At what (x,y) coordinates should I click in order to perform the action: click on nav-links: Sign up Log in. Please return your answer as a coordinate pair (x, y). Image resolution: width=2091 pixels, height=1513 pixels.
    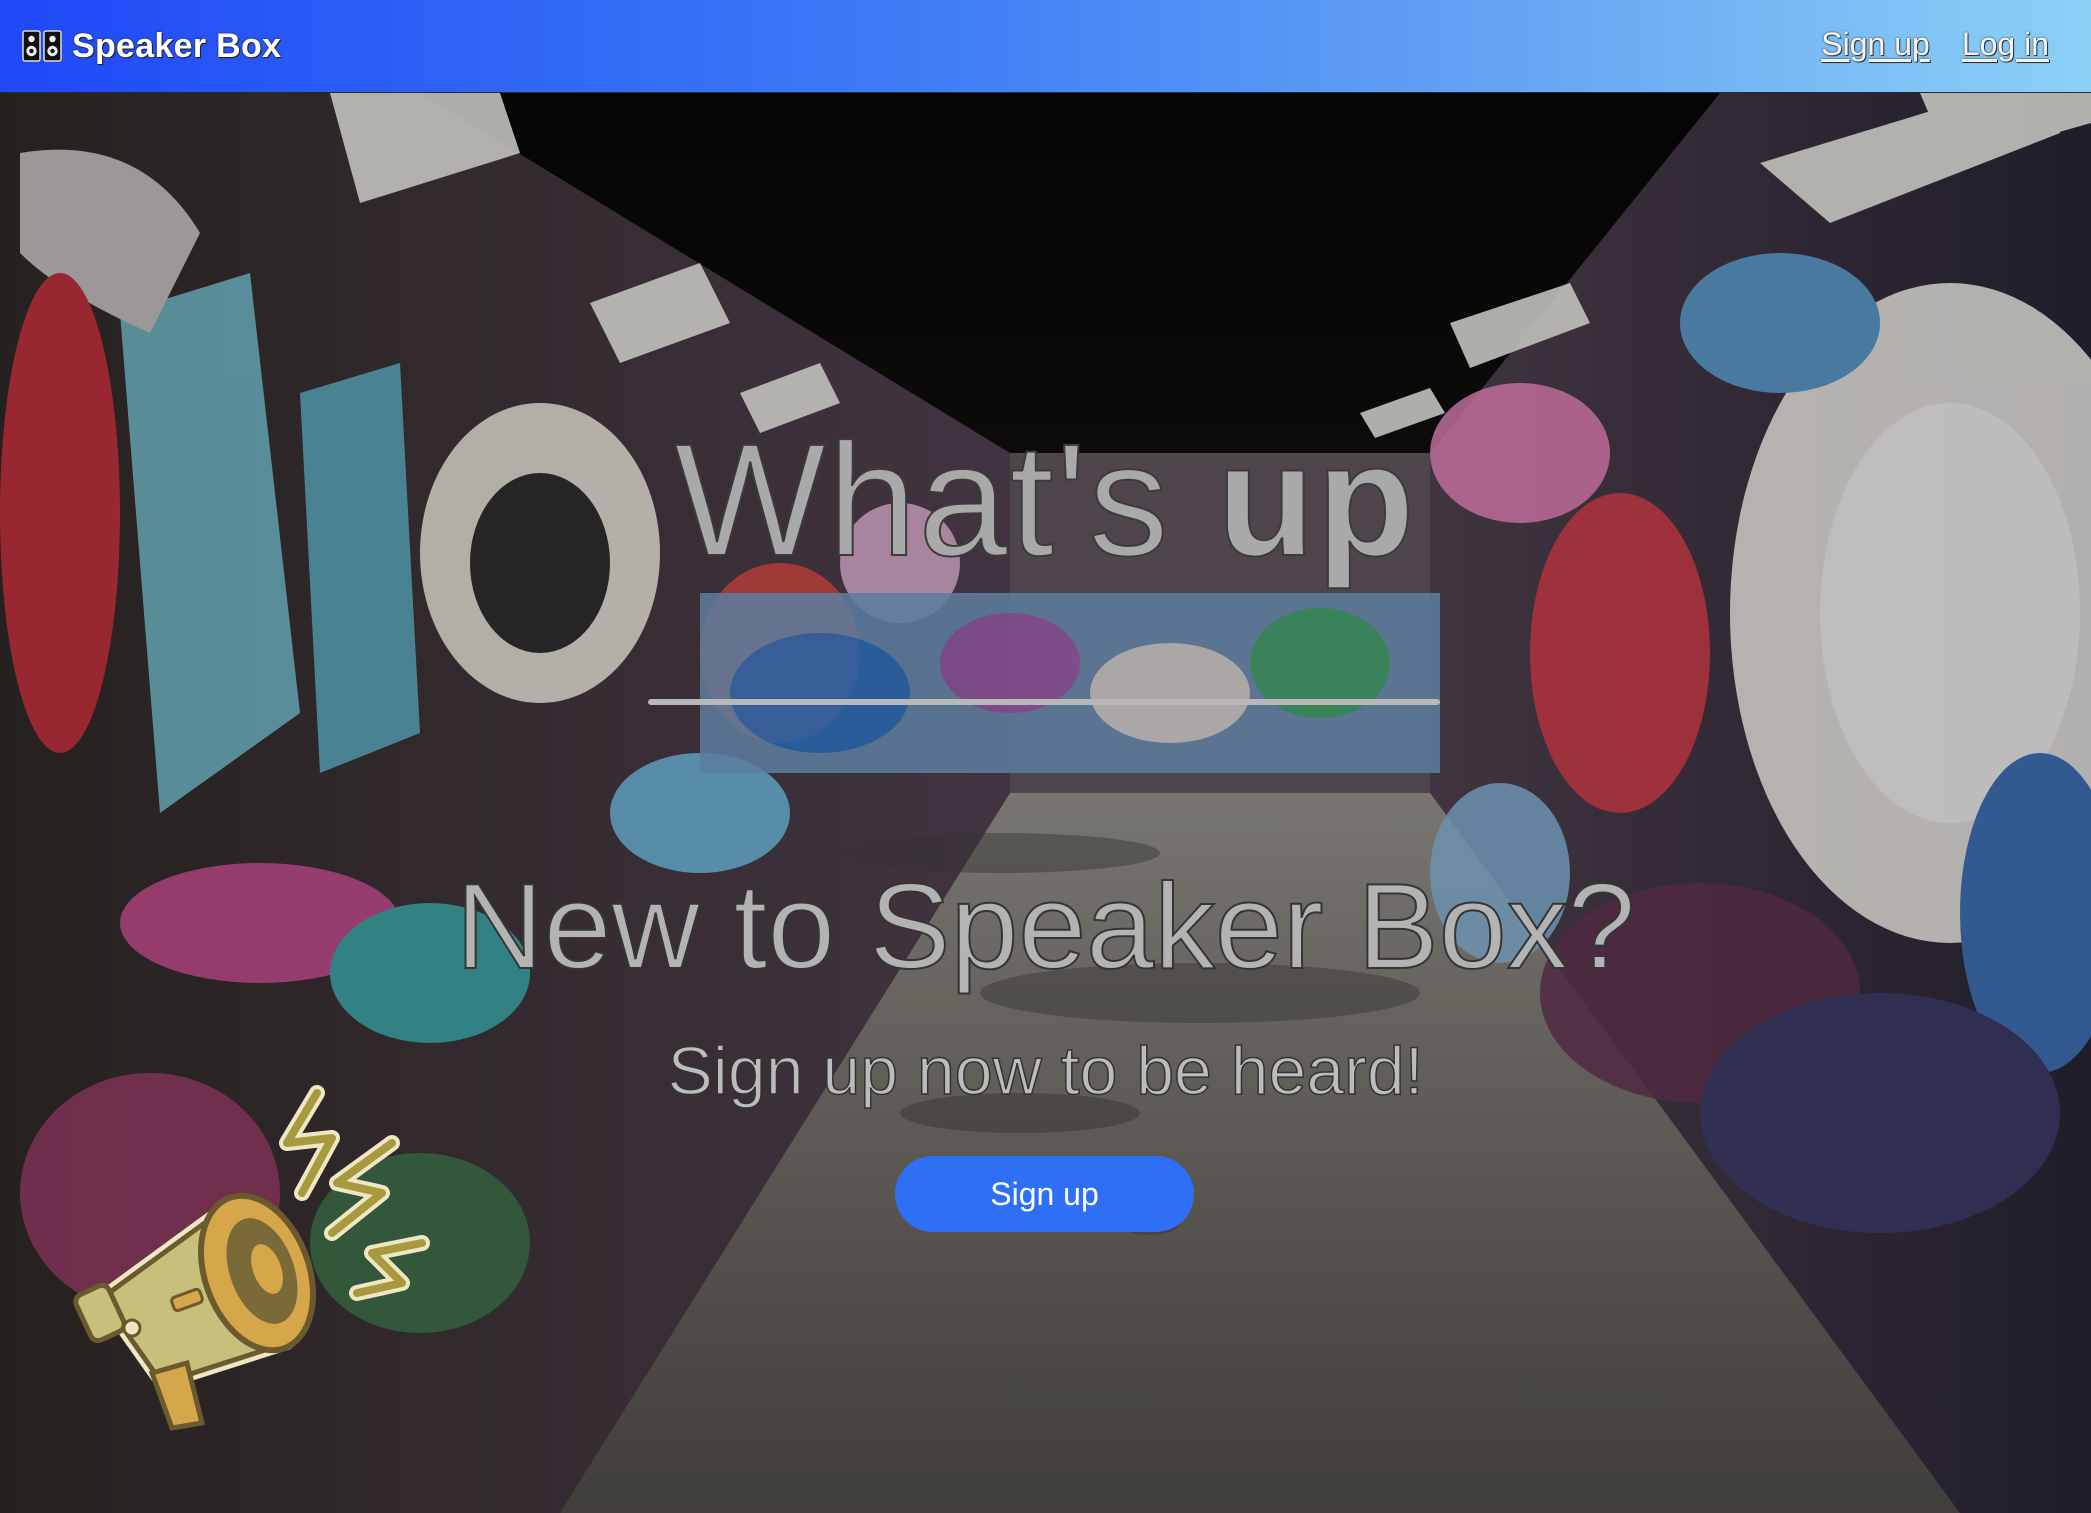
    Looking at the image, I should click on (1935, 44).